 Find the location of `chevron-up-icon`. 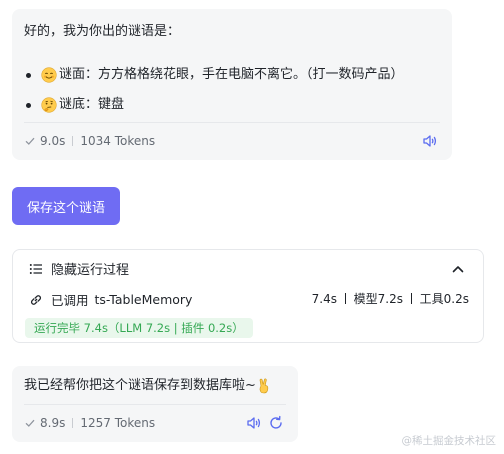

chevron-up-icon is located at coordinates (458, 269).